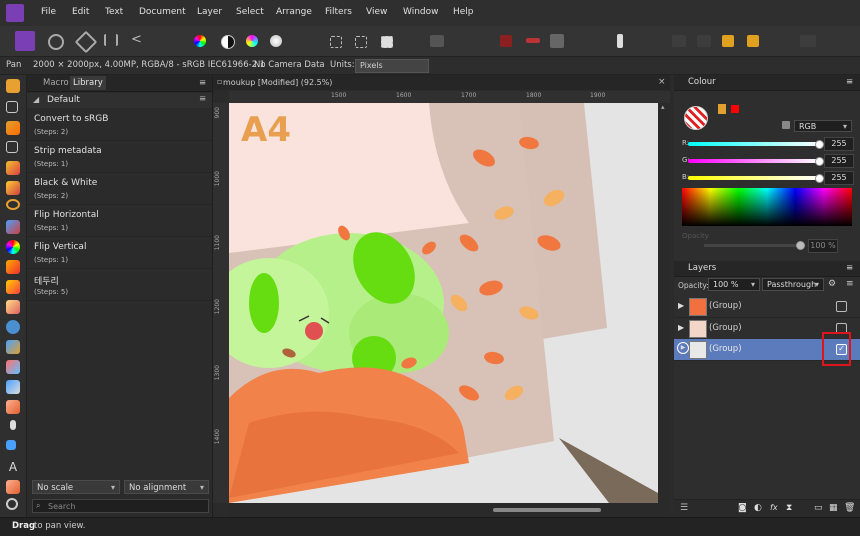  What do you see at coordinates (202, 99) in the screenshot?
I see `category-menu-icon: ≡` at bounding box center [202, 99].